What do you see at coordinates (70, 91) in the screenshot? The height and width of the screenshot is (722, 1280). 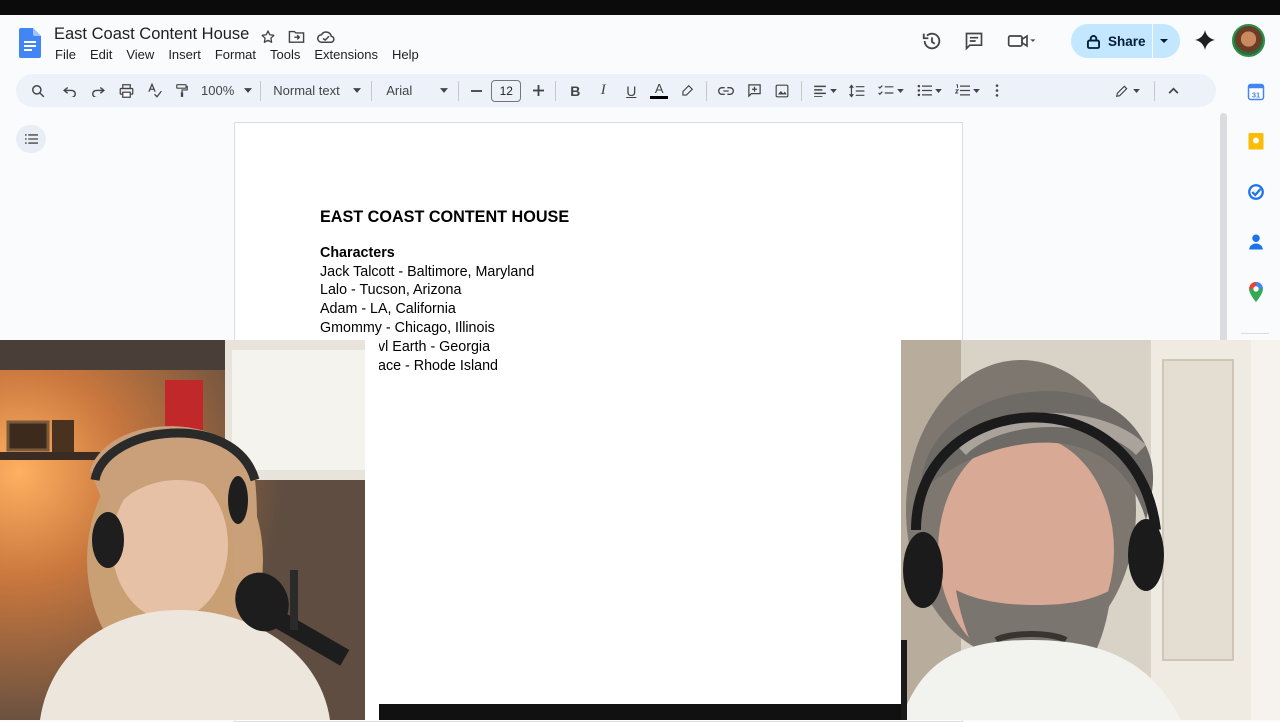 I see `undo-icon` at bounding box center [70, 91].